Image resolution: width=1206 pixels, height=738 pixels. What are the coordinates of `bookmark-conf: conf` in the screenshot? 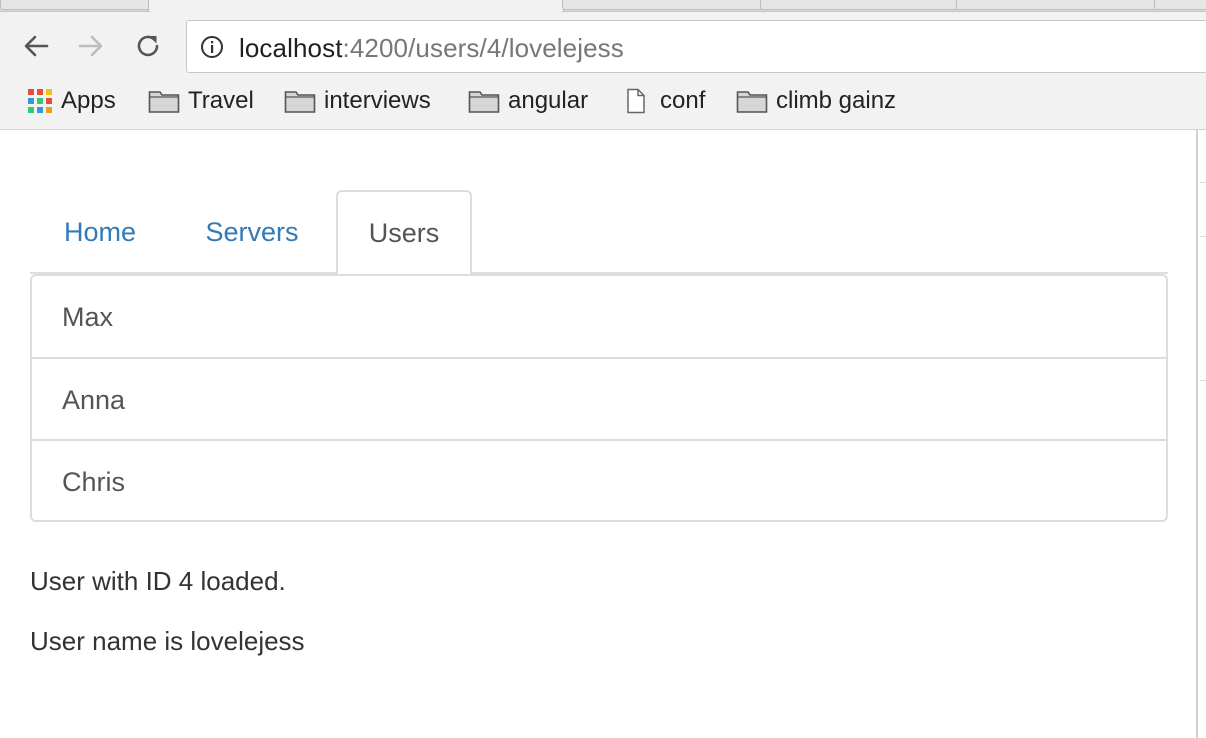 It's located at (665, 101).